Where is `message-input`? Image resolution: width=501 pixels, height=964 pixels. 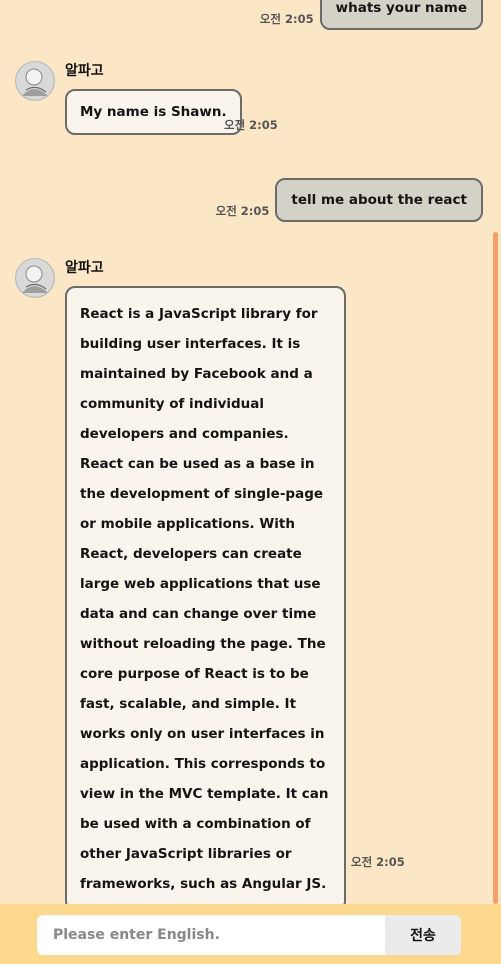 message-input is located at coordinates (211, 935).